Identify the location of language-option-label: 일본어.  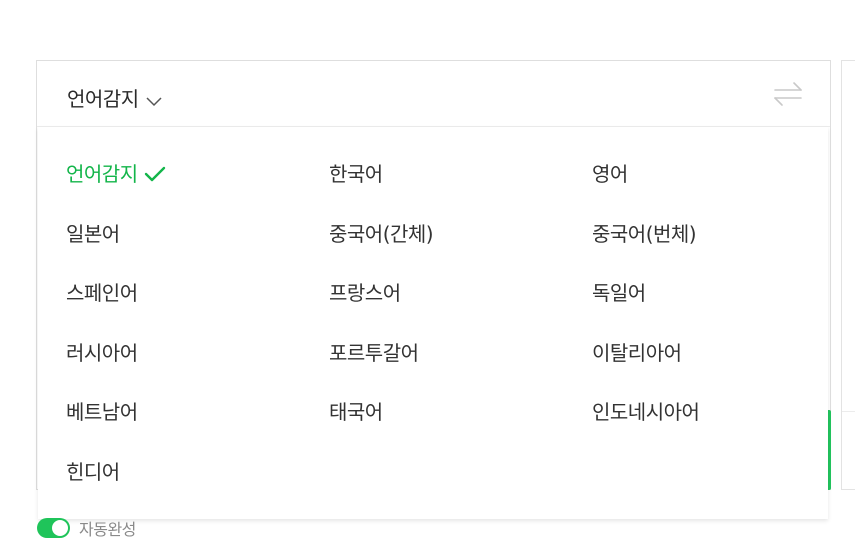
(93, 233).